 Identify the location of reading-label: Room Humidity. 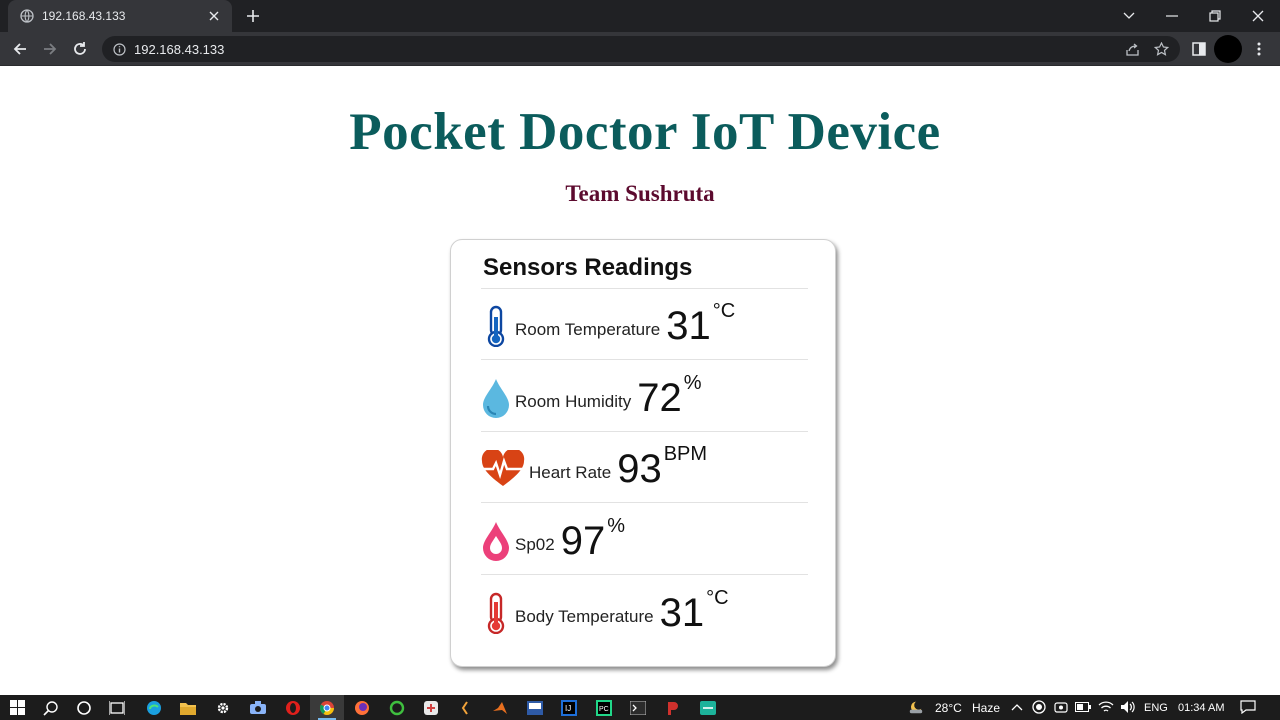
(573, 401).